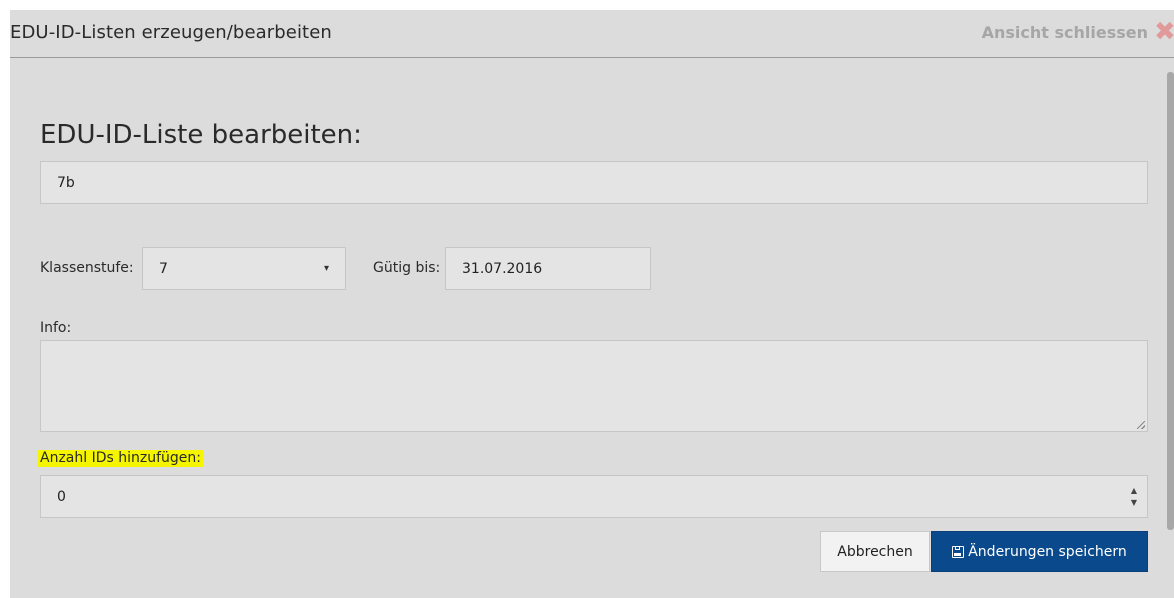 The height and width of the screenshot is (598, 1174). What do you see at coordinates (1047, 551) in the screenshot?
I see `save-button-label: Änderungen speichern` at bounding box center [1047, 551].